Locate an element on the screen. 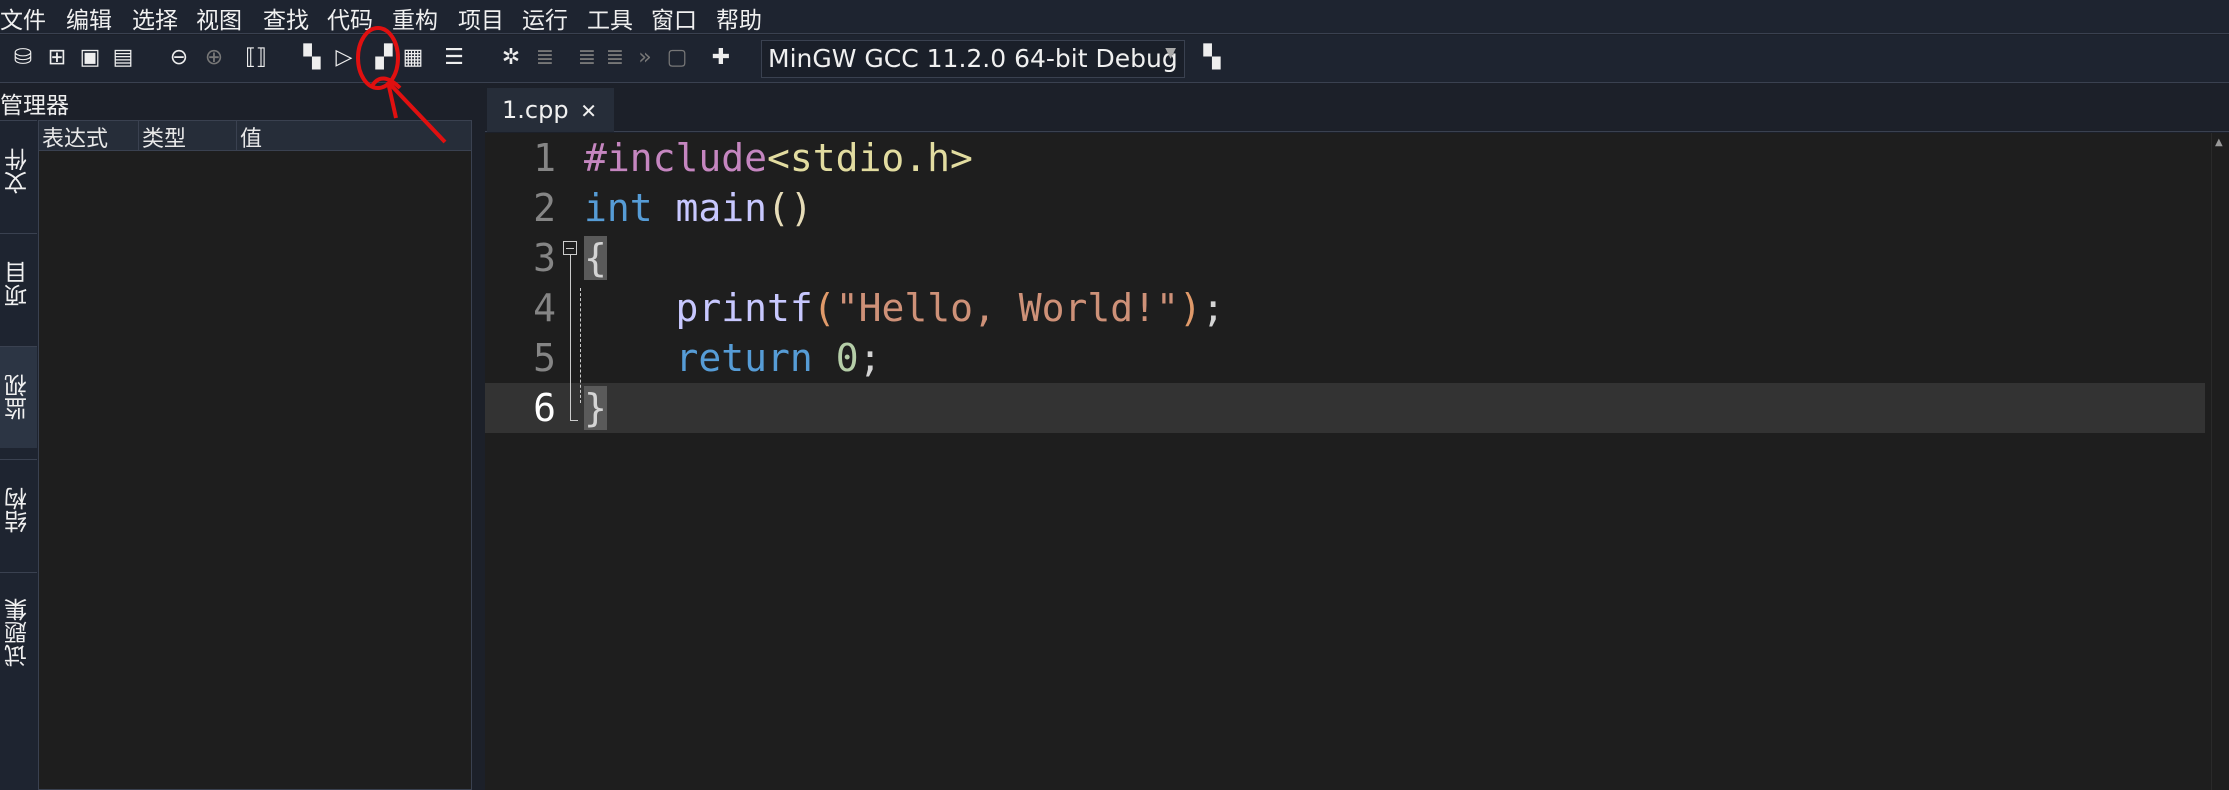 The width and height of the screenshot is (2229, 790). menu-view: 视图 is located at coordinates (219, 18).